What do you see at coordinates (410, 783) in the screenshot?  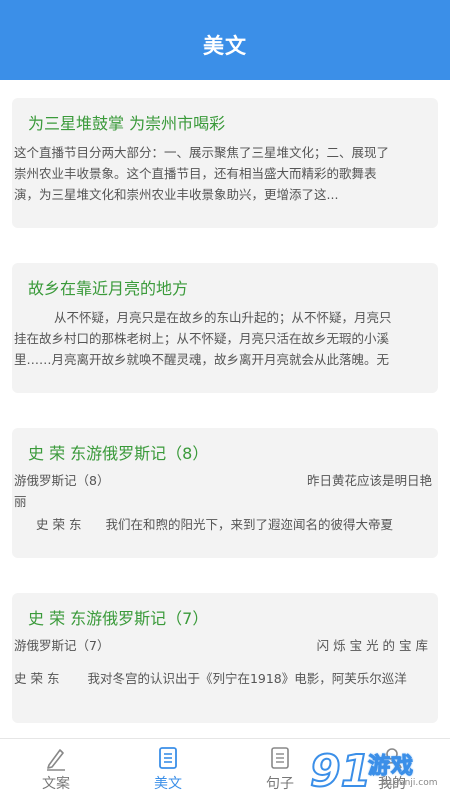 I see `watermark-url: 91danji.com` at bounding box center [410, 783].